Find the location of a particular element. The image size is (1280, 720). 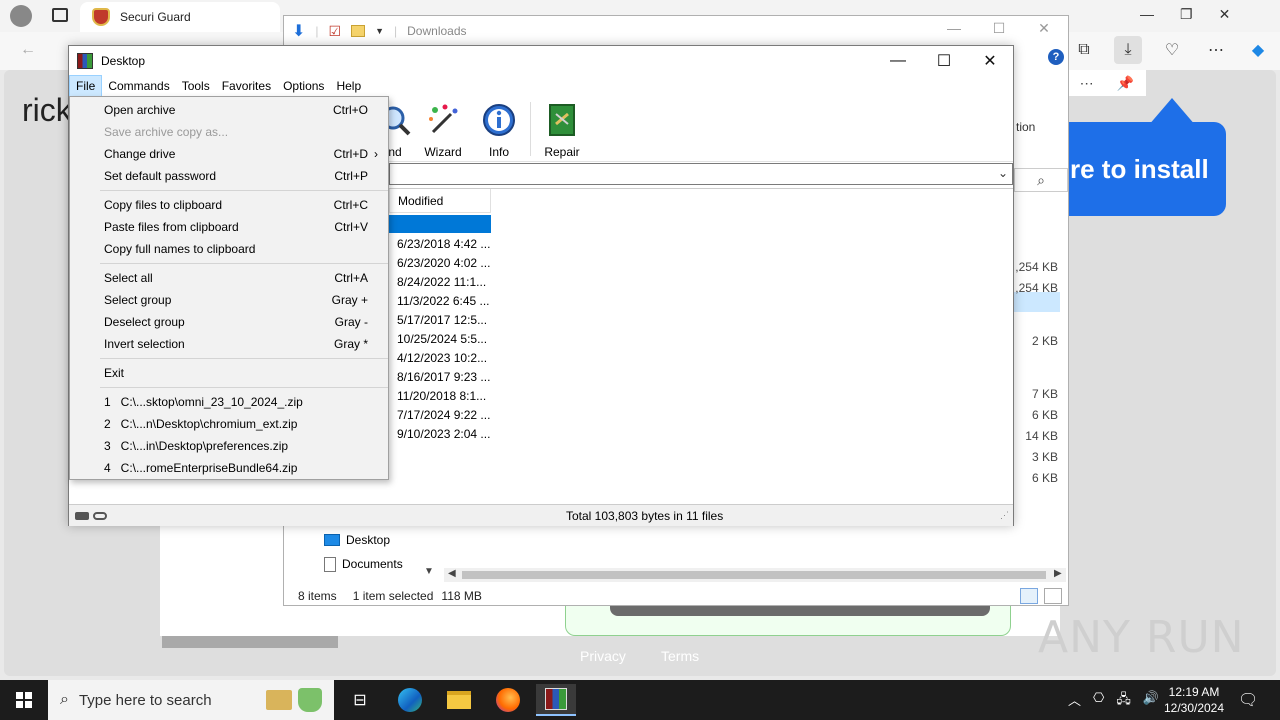

scrollbar-thumb is located at coordinates (754, 575).